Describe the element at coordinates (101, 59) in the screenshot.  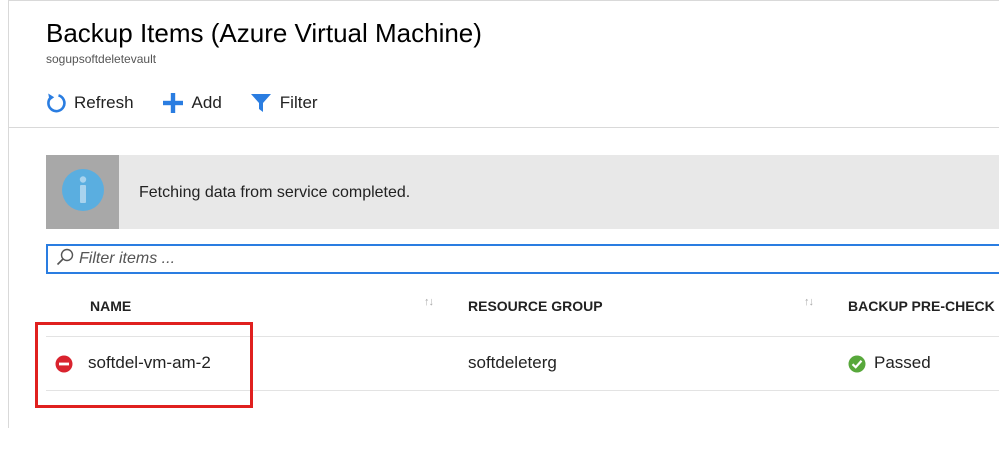
I see `page-subtitle: sogupsoftdeletevault` at that location.